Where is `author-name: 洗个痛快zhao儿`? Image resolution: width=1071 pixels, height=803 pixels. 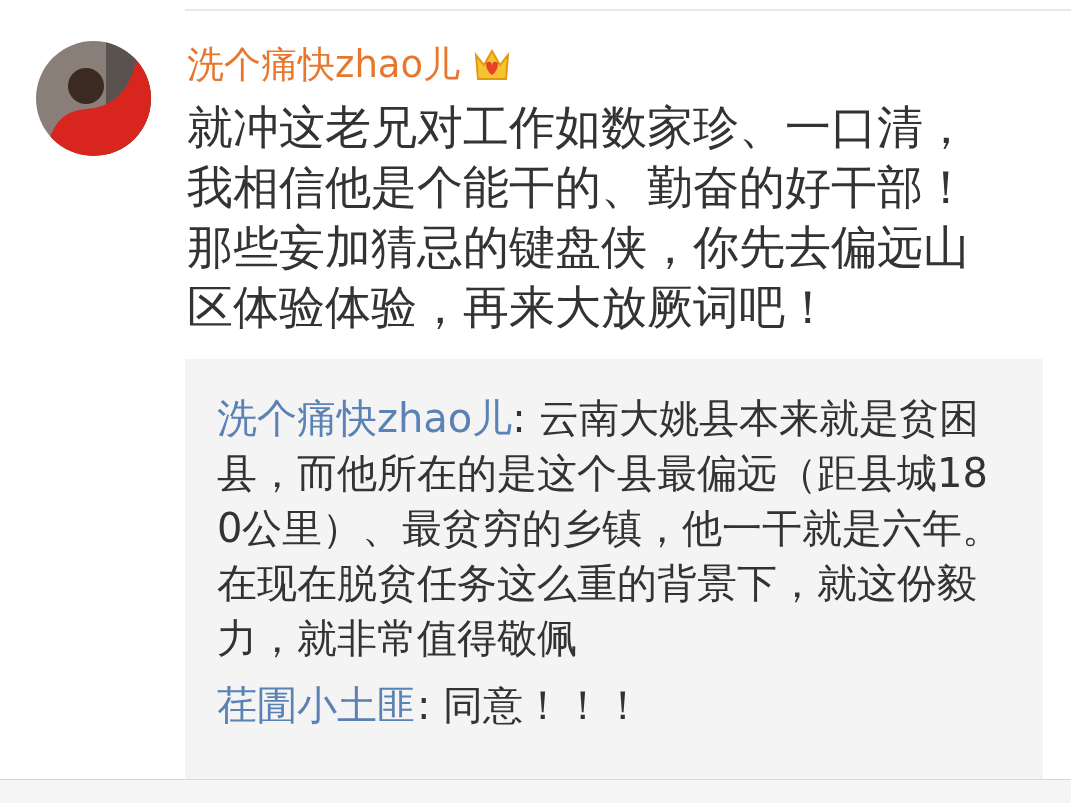
author-name: 洗个痛快zhao儿 is located at coordinates (324, 65).